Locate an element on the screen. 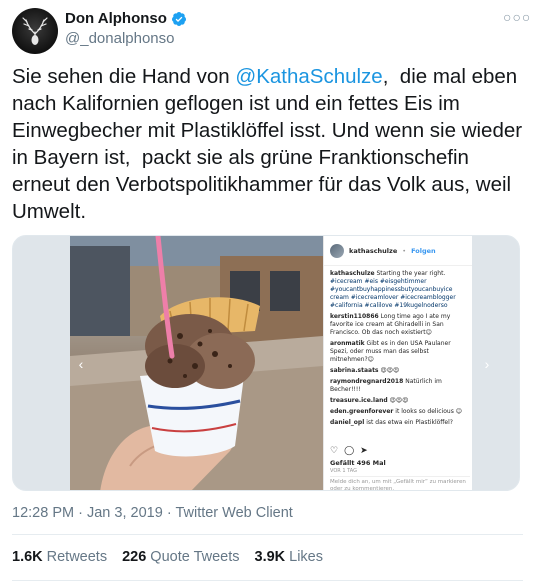  tweet-client: Twitter Web Client is located at coordinates (233, 513).